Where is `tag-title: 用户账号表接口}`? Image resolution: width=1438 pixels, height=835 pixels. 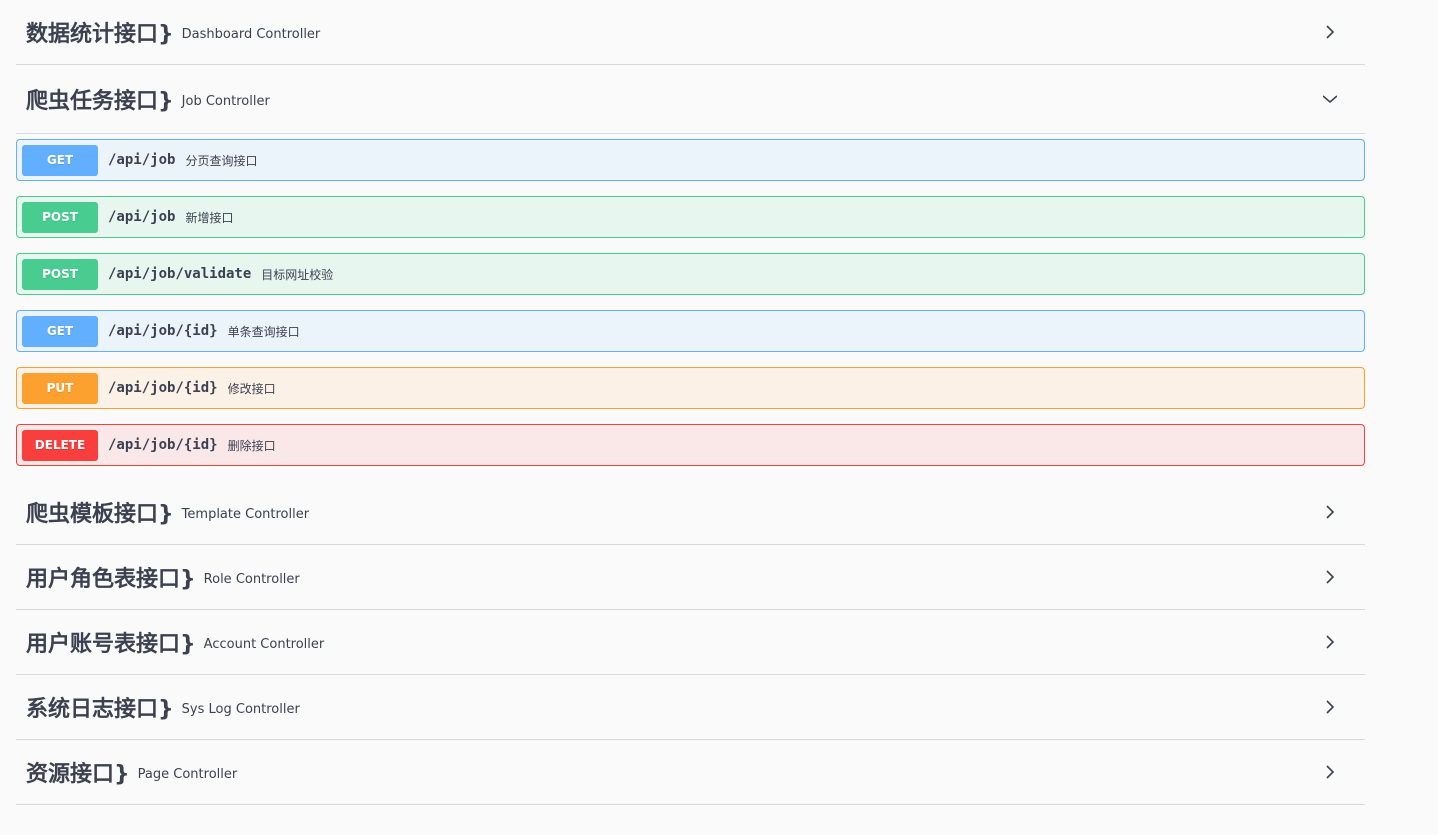
tag-title: 用户账号表接口} is located at coordinates (111, 644).